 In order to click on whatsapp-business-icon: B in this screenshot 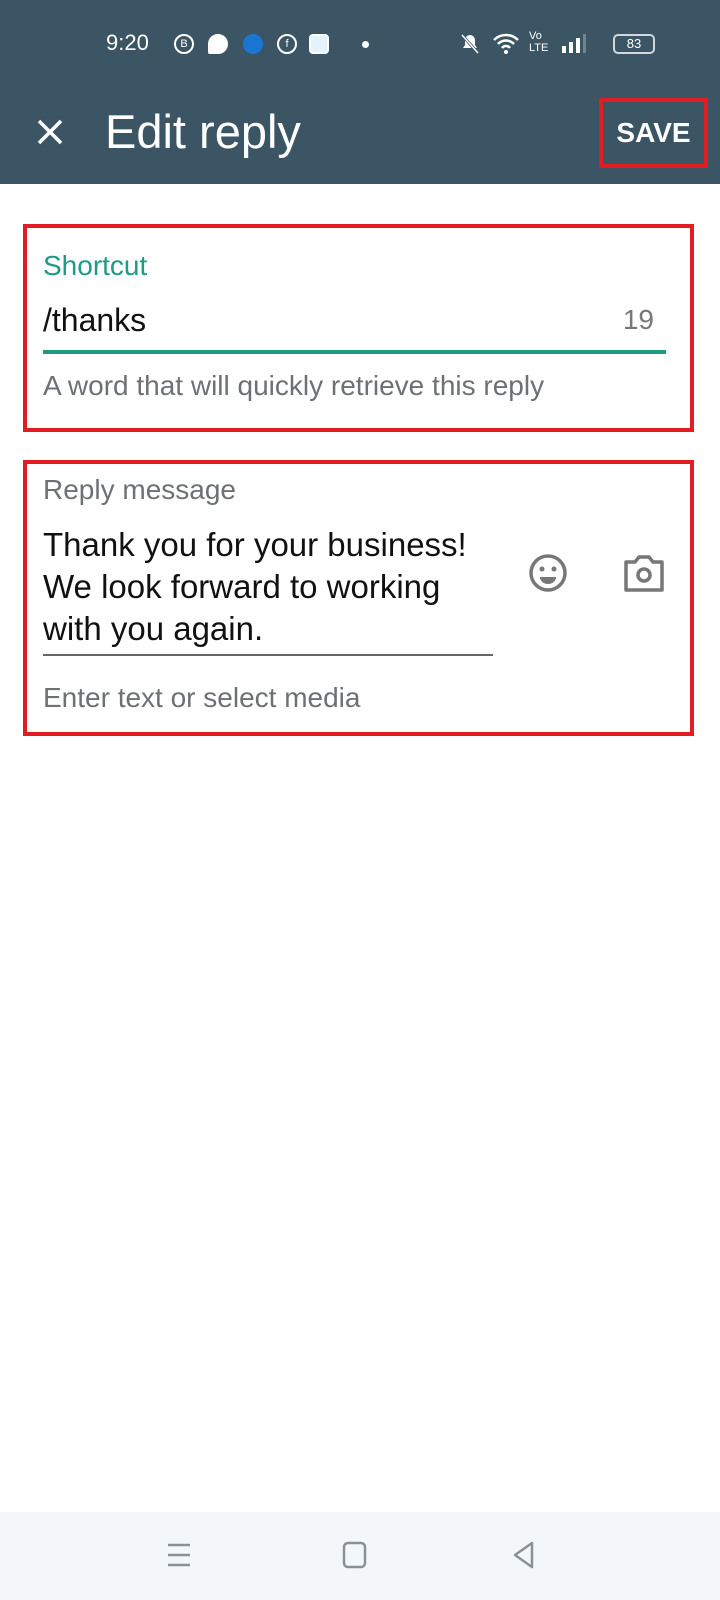, I will do `click(184, 44)`.